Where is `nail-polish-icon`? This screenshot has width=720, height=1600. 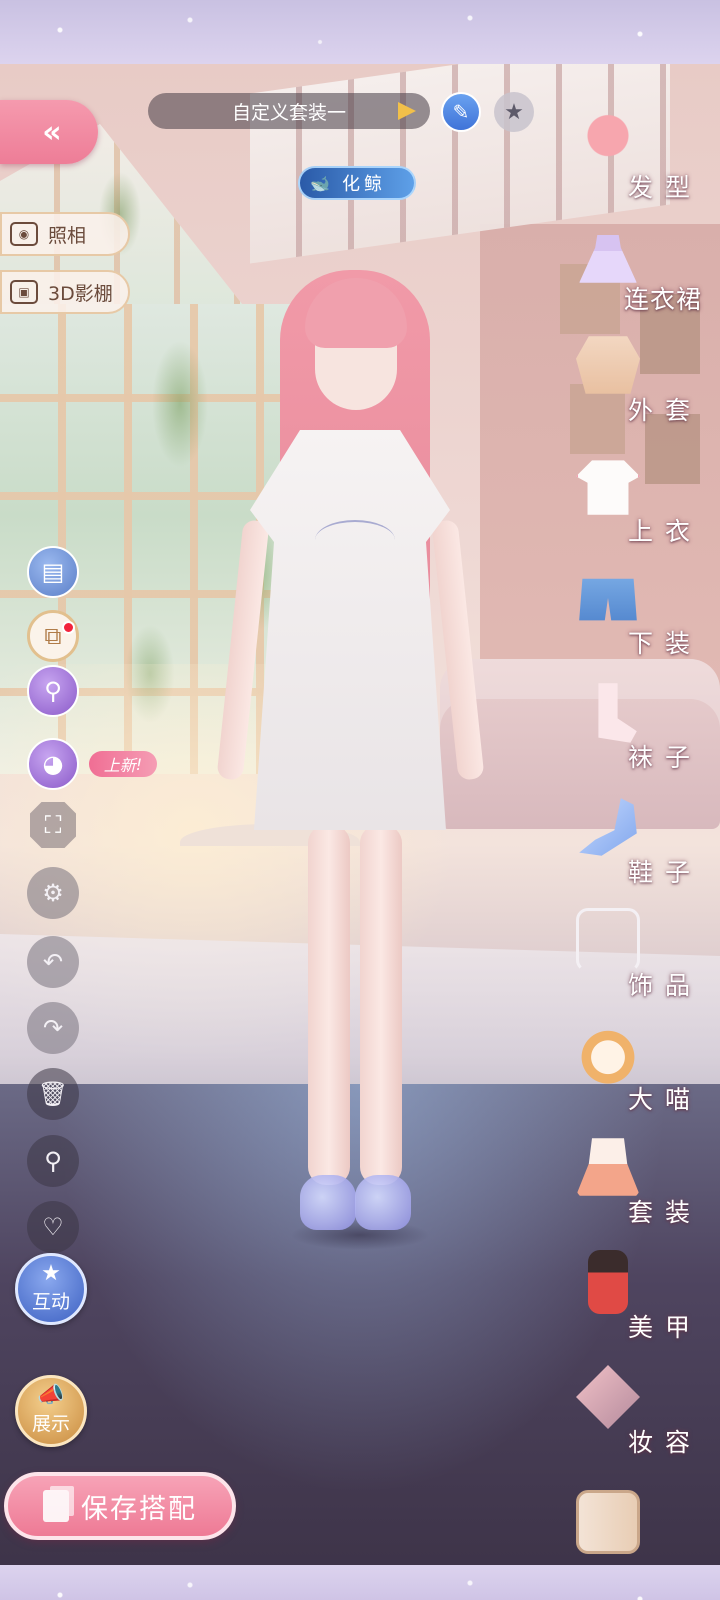 nail-polish-icon is located at coordinates (608, 1282).